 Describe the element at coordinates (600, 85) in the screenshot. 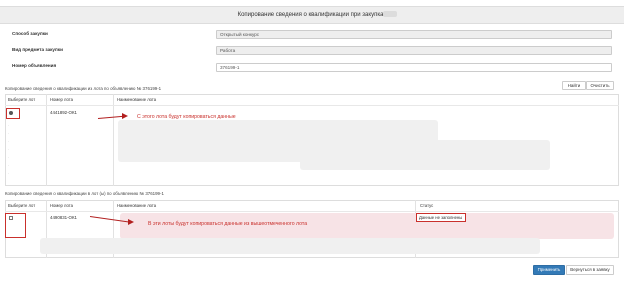

I see `clear-button: Очистить` at that location.